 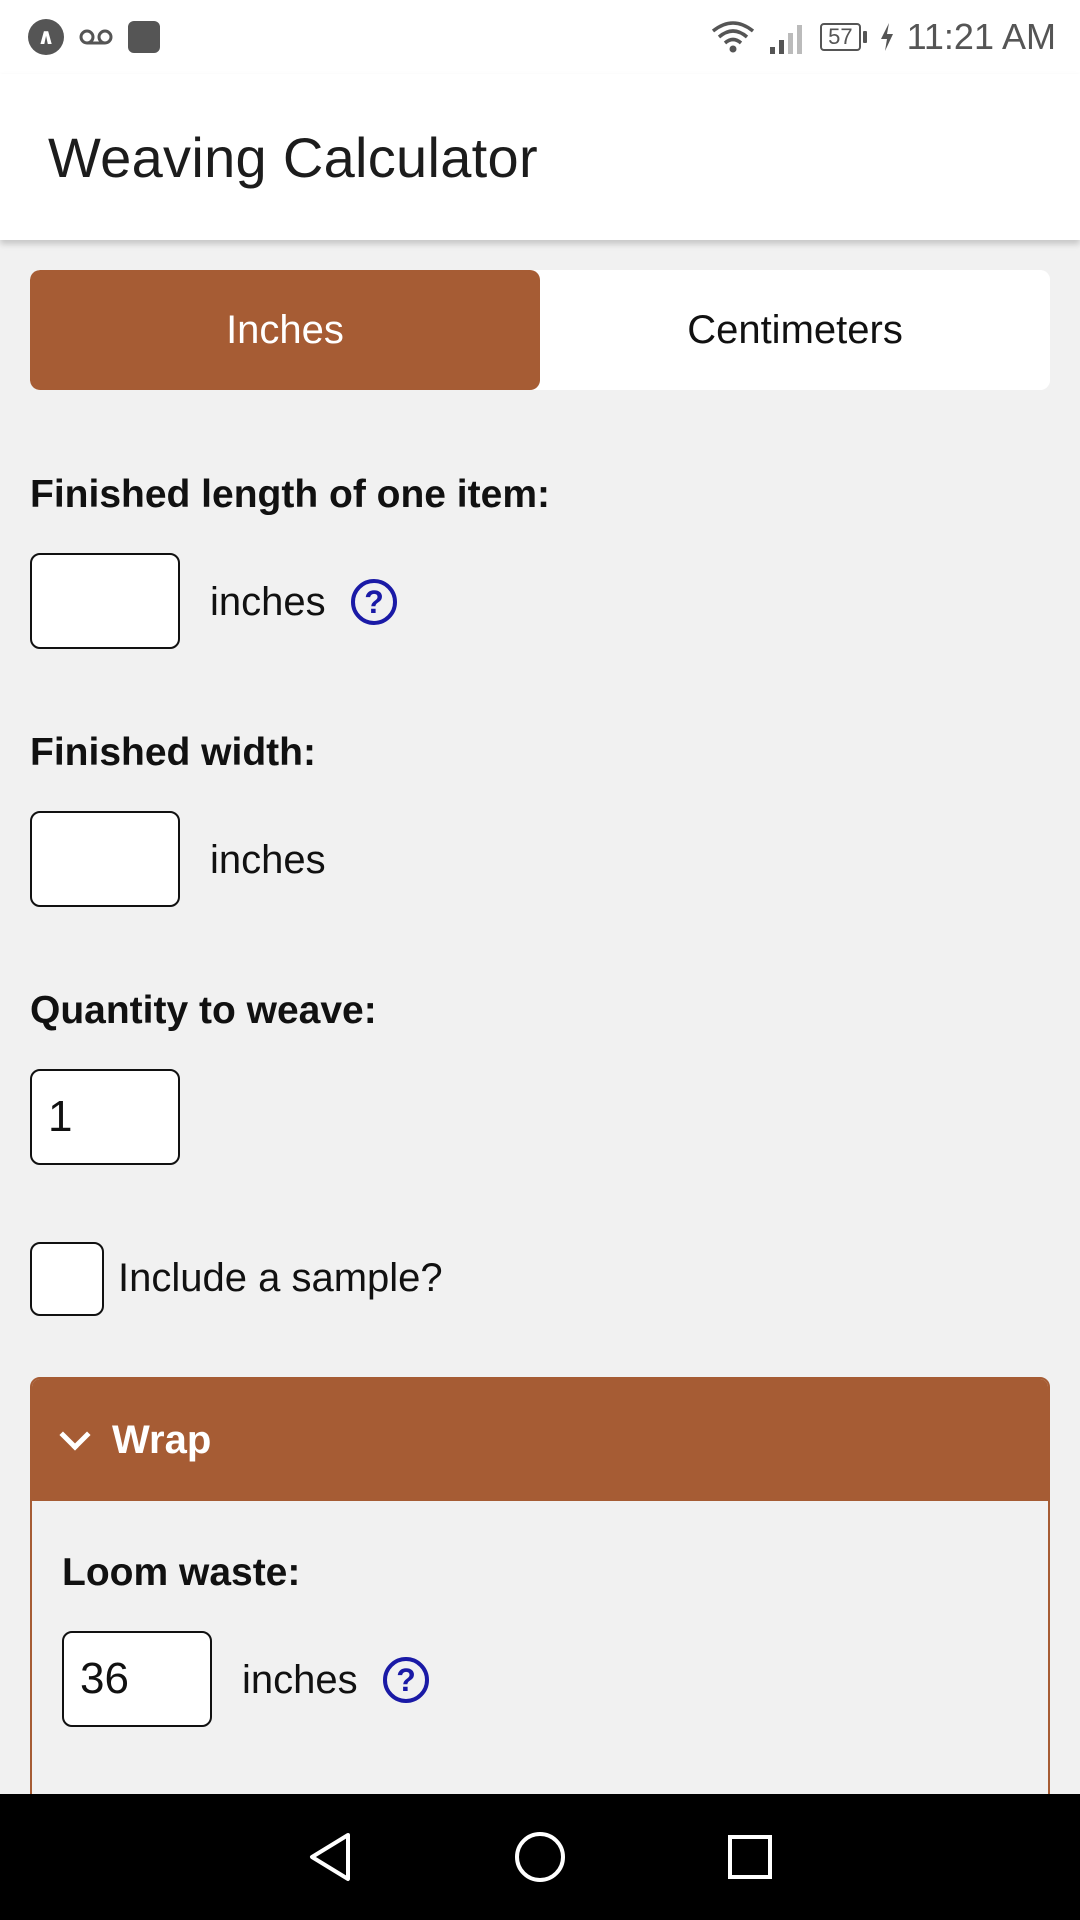 I want to click on back-button, so click(x=330, y=1857).